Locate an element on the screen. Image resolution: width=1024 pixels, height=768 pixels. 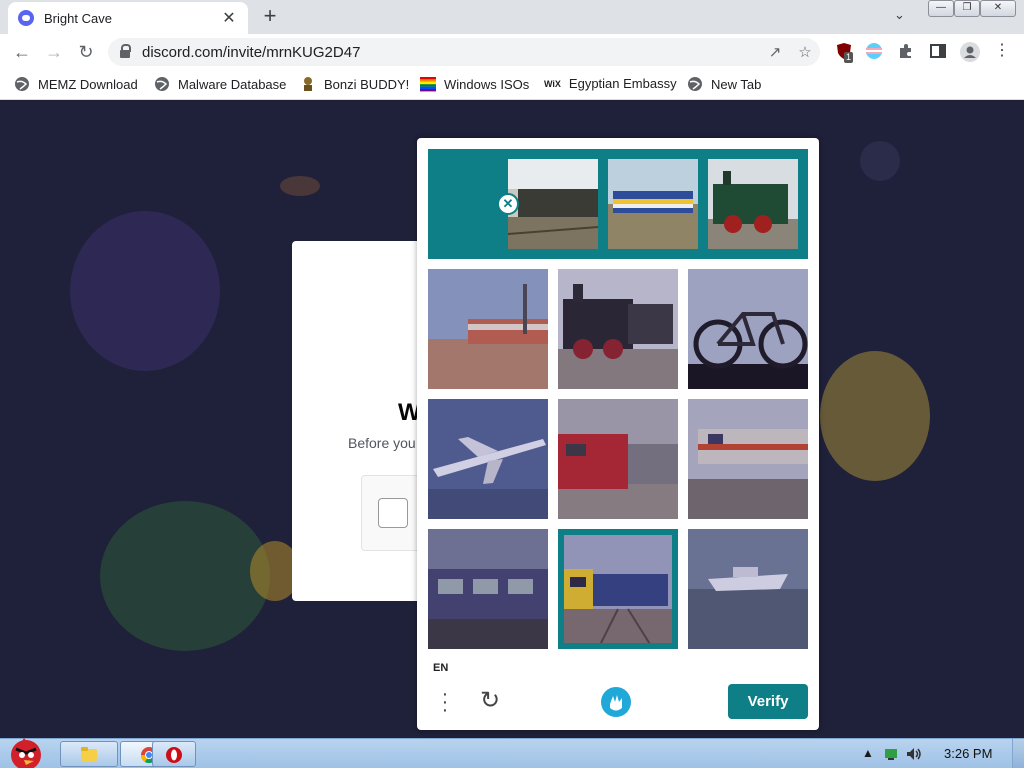
bookmark-egyptian-embassy: WiX Egyptian Embassy is located at coordinates (610, 83).